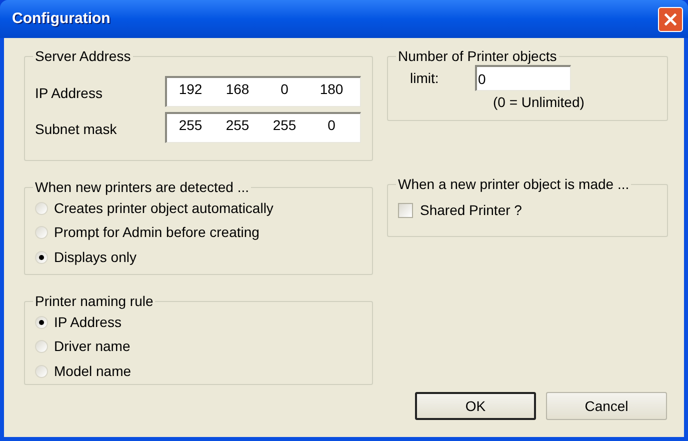 This screenshot has height=441, width=688. Describe the element at coordinates (76, 129) in the screenshot. I see `field-label: Subnet mask` at that location.